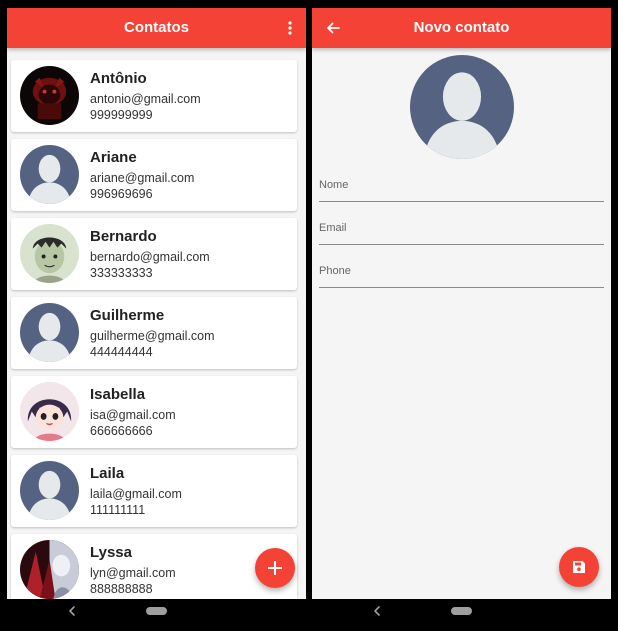 The width and height of the screenshot is (618, 631). I want to click on contact-phone: 888888888, so click(121, 589).